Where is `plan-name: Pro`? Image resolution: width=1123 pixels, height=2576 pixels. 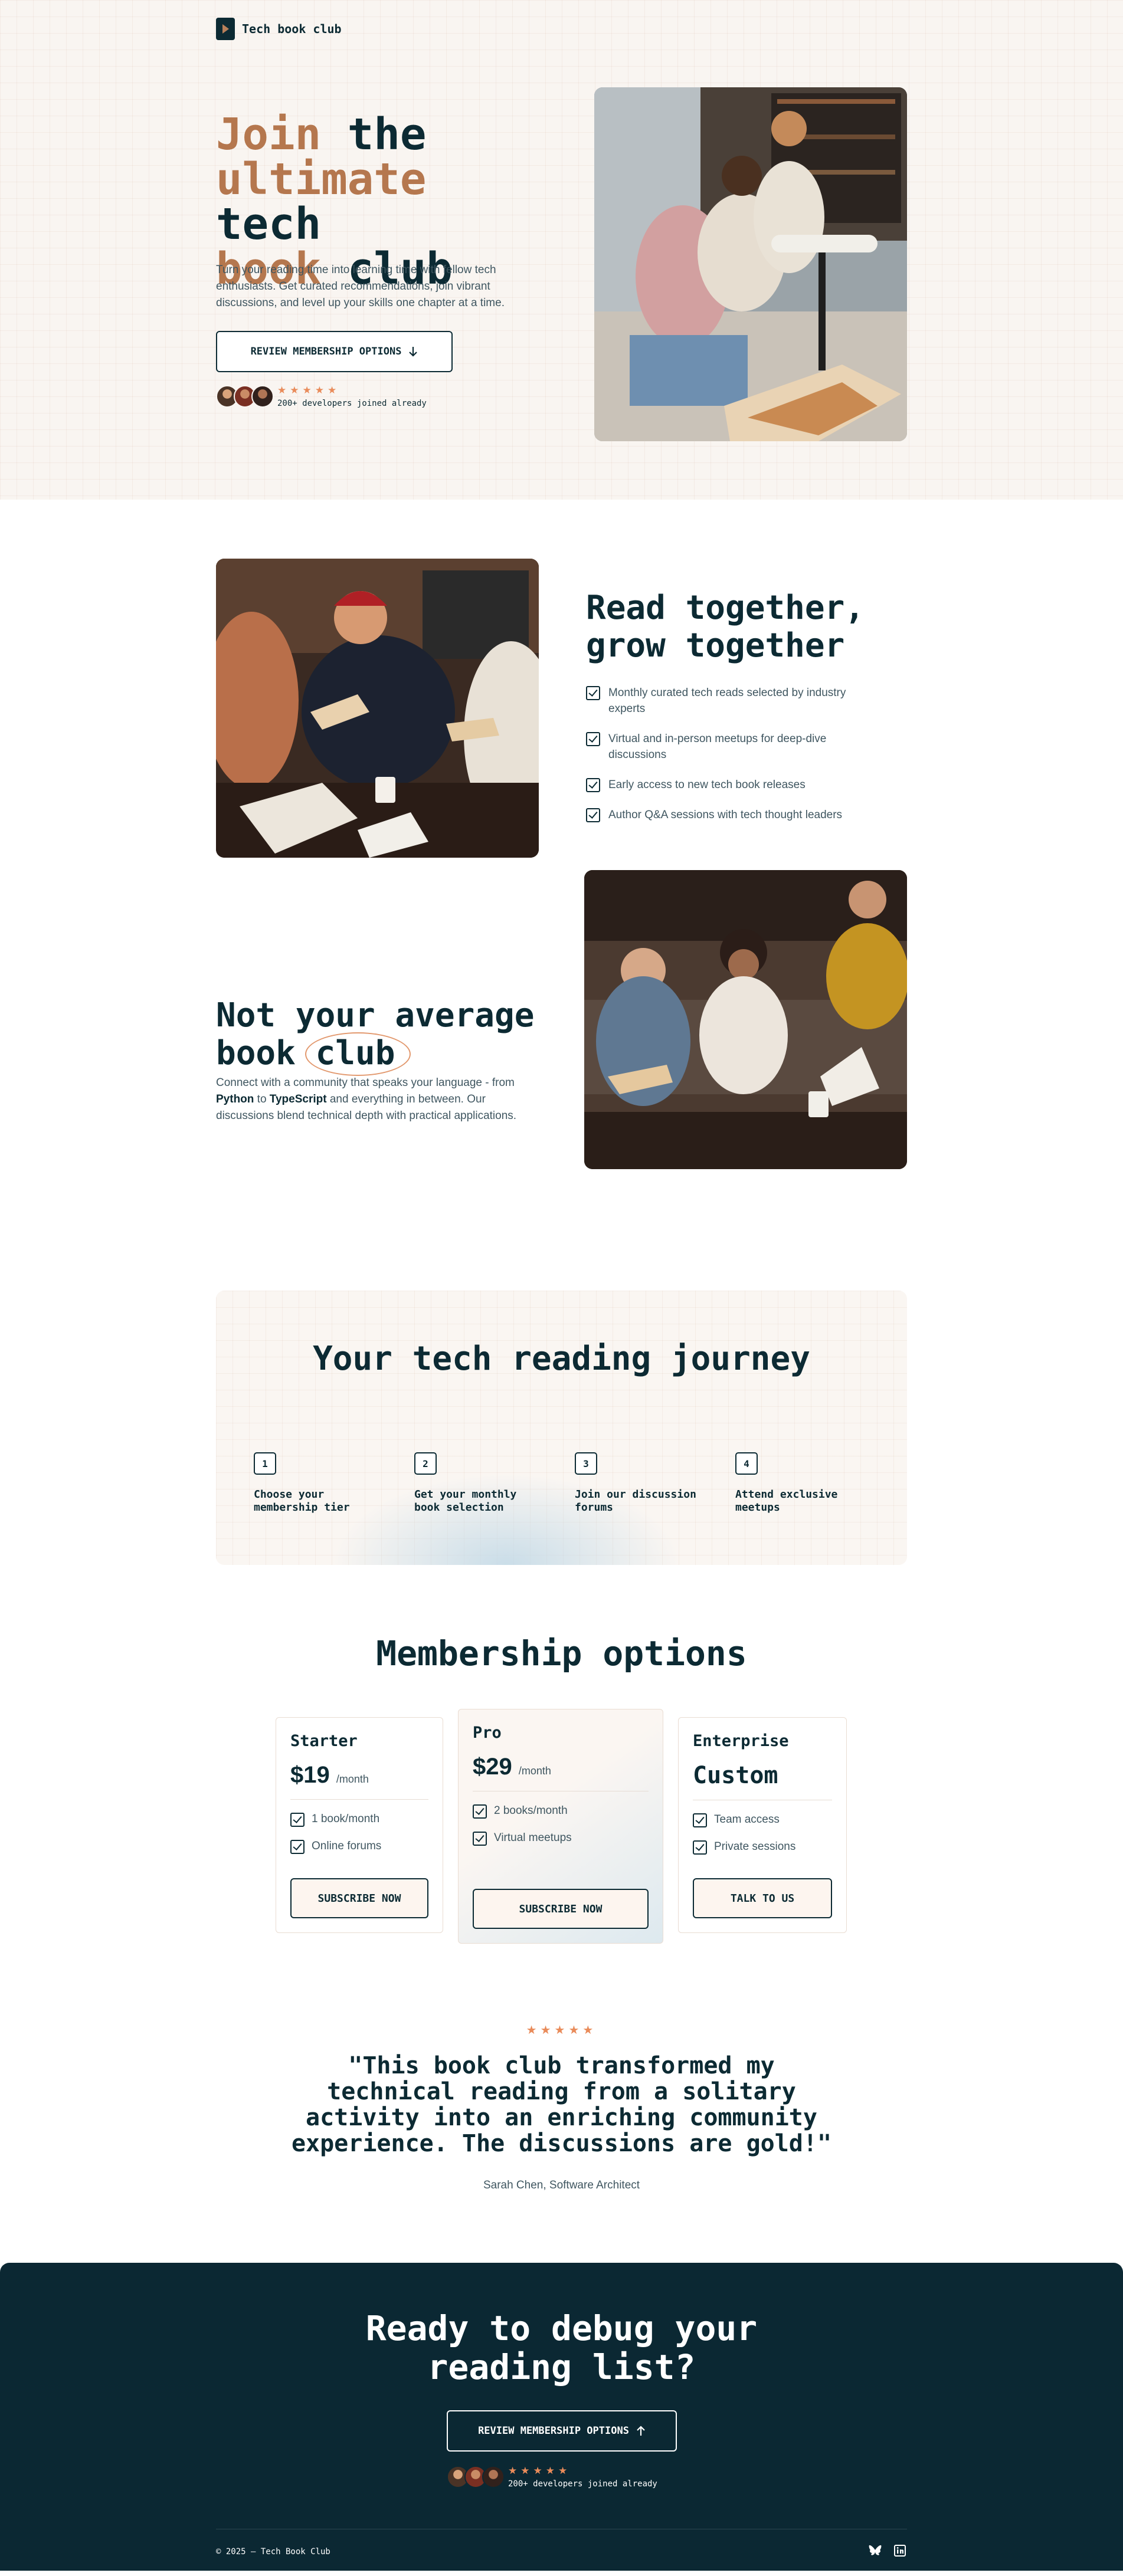 plan-name: Pro is located at coordinates (487, 1733).